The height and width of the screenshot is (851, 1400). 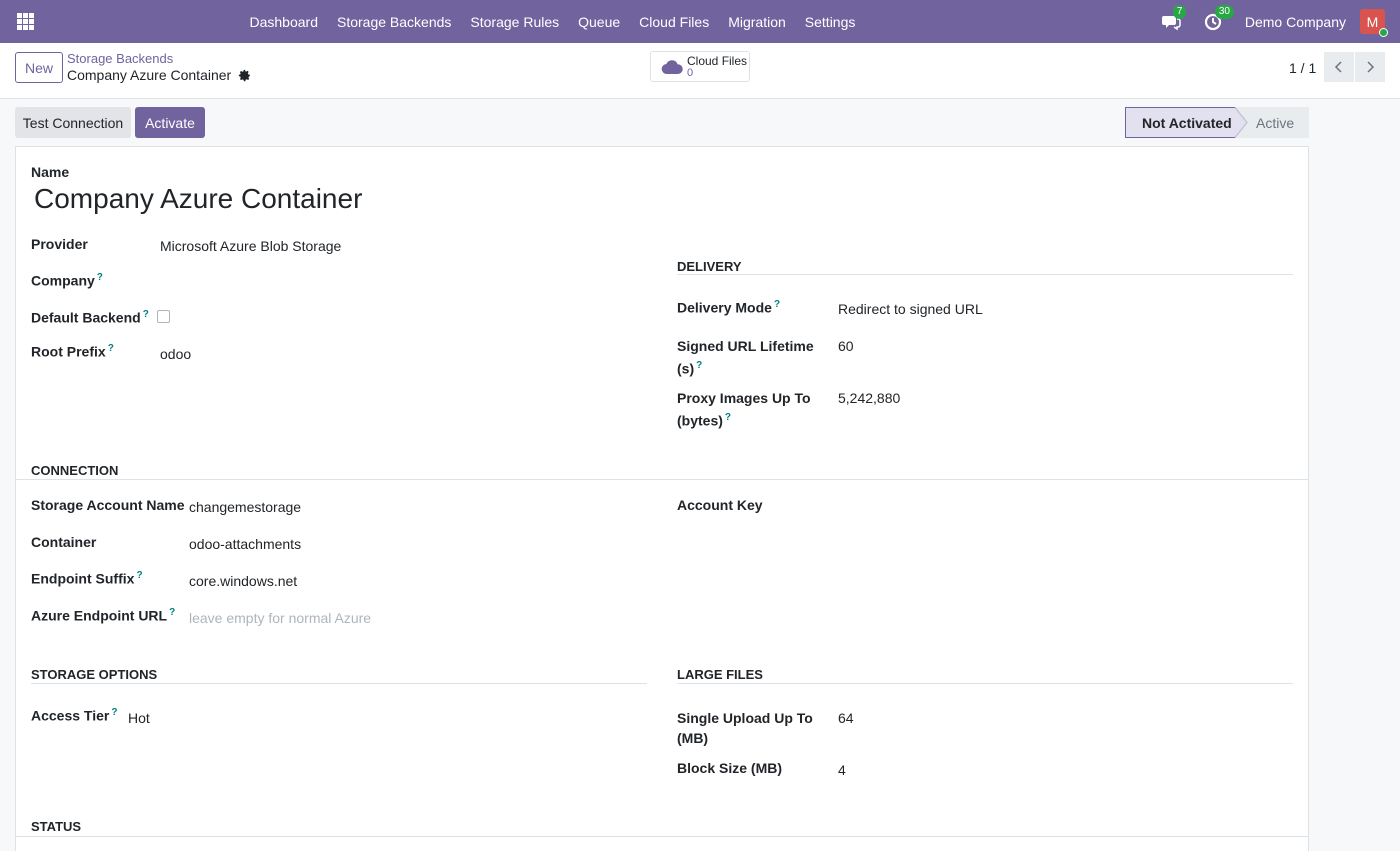 I want to click on avatar-letter: M, so click(x=1372, y=21).